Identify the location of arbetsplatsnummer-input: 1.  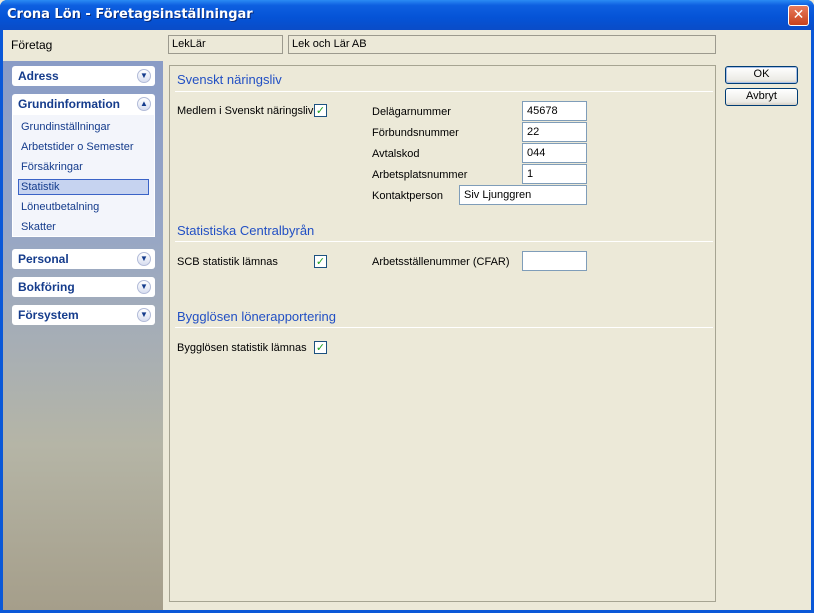
(554, 174).